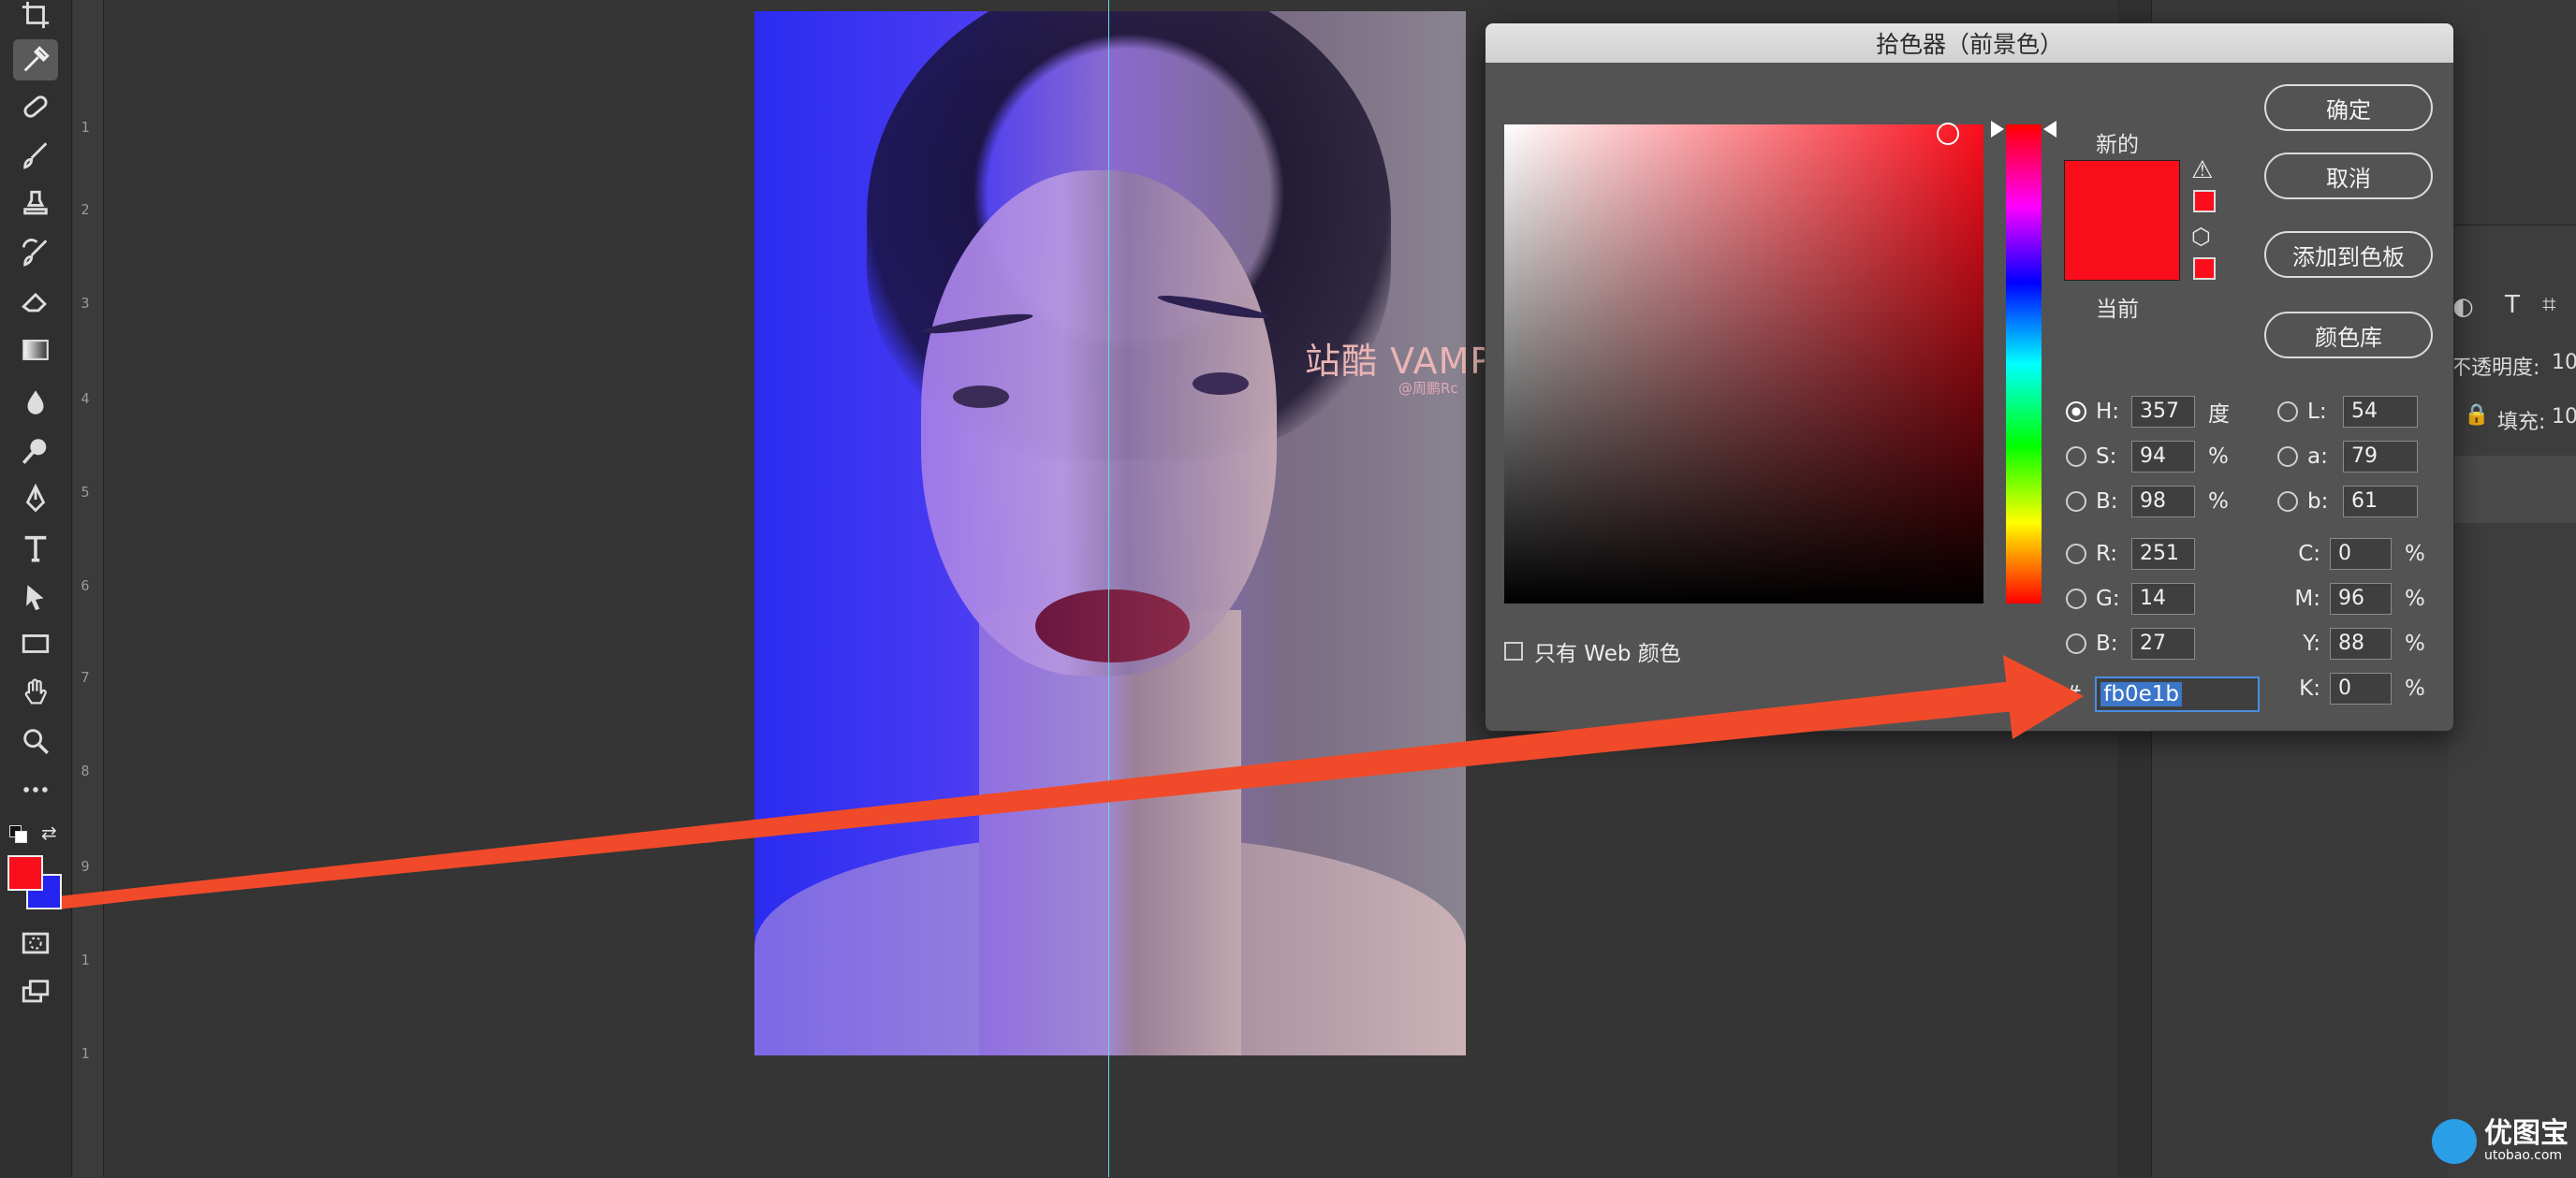  Describe the element at coordinates (2549, 305) in the screenshot. I see `transform-filter-icon: ⌗` at that location.